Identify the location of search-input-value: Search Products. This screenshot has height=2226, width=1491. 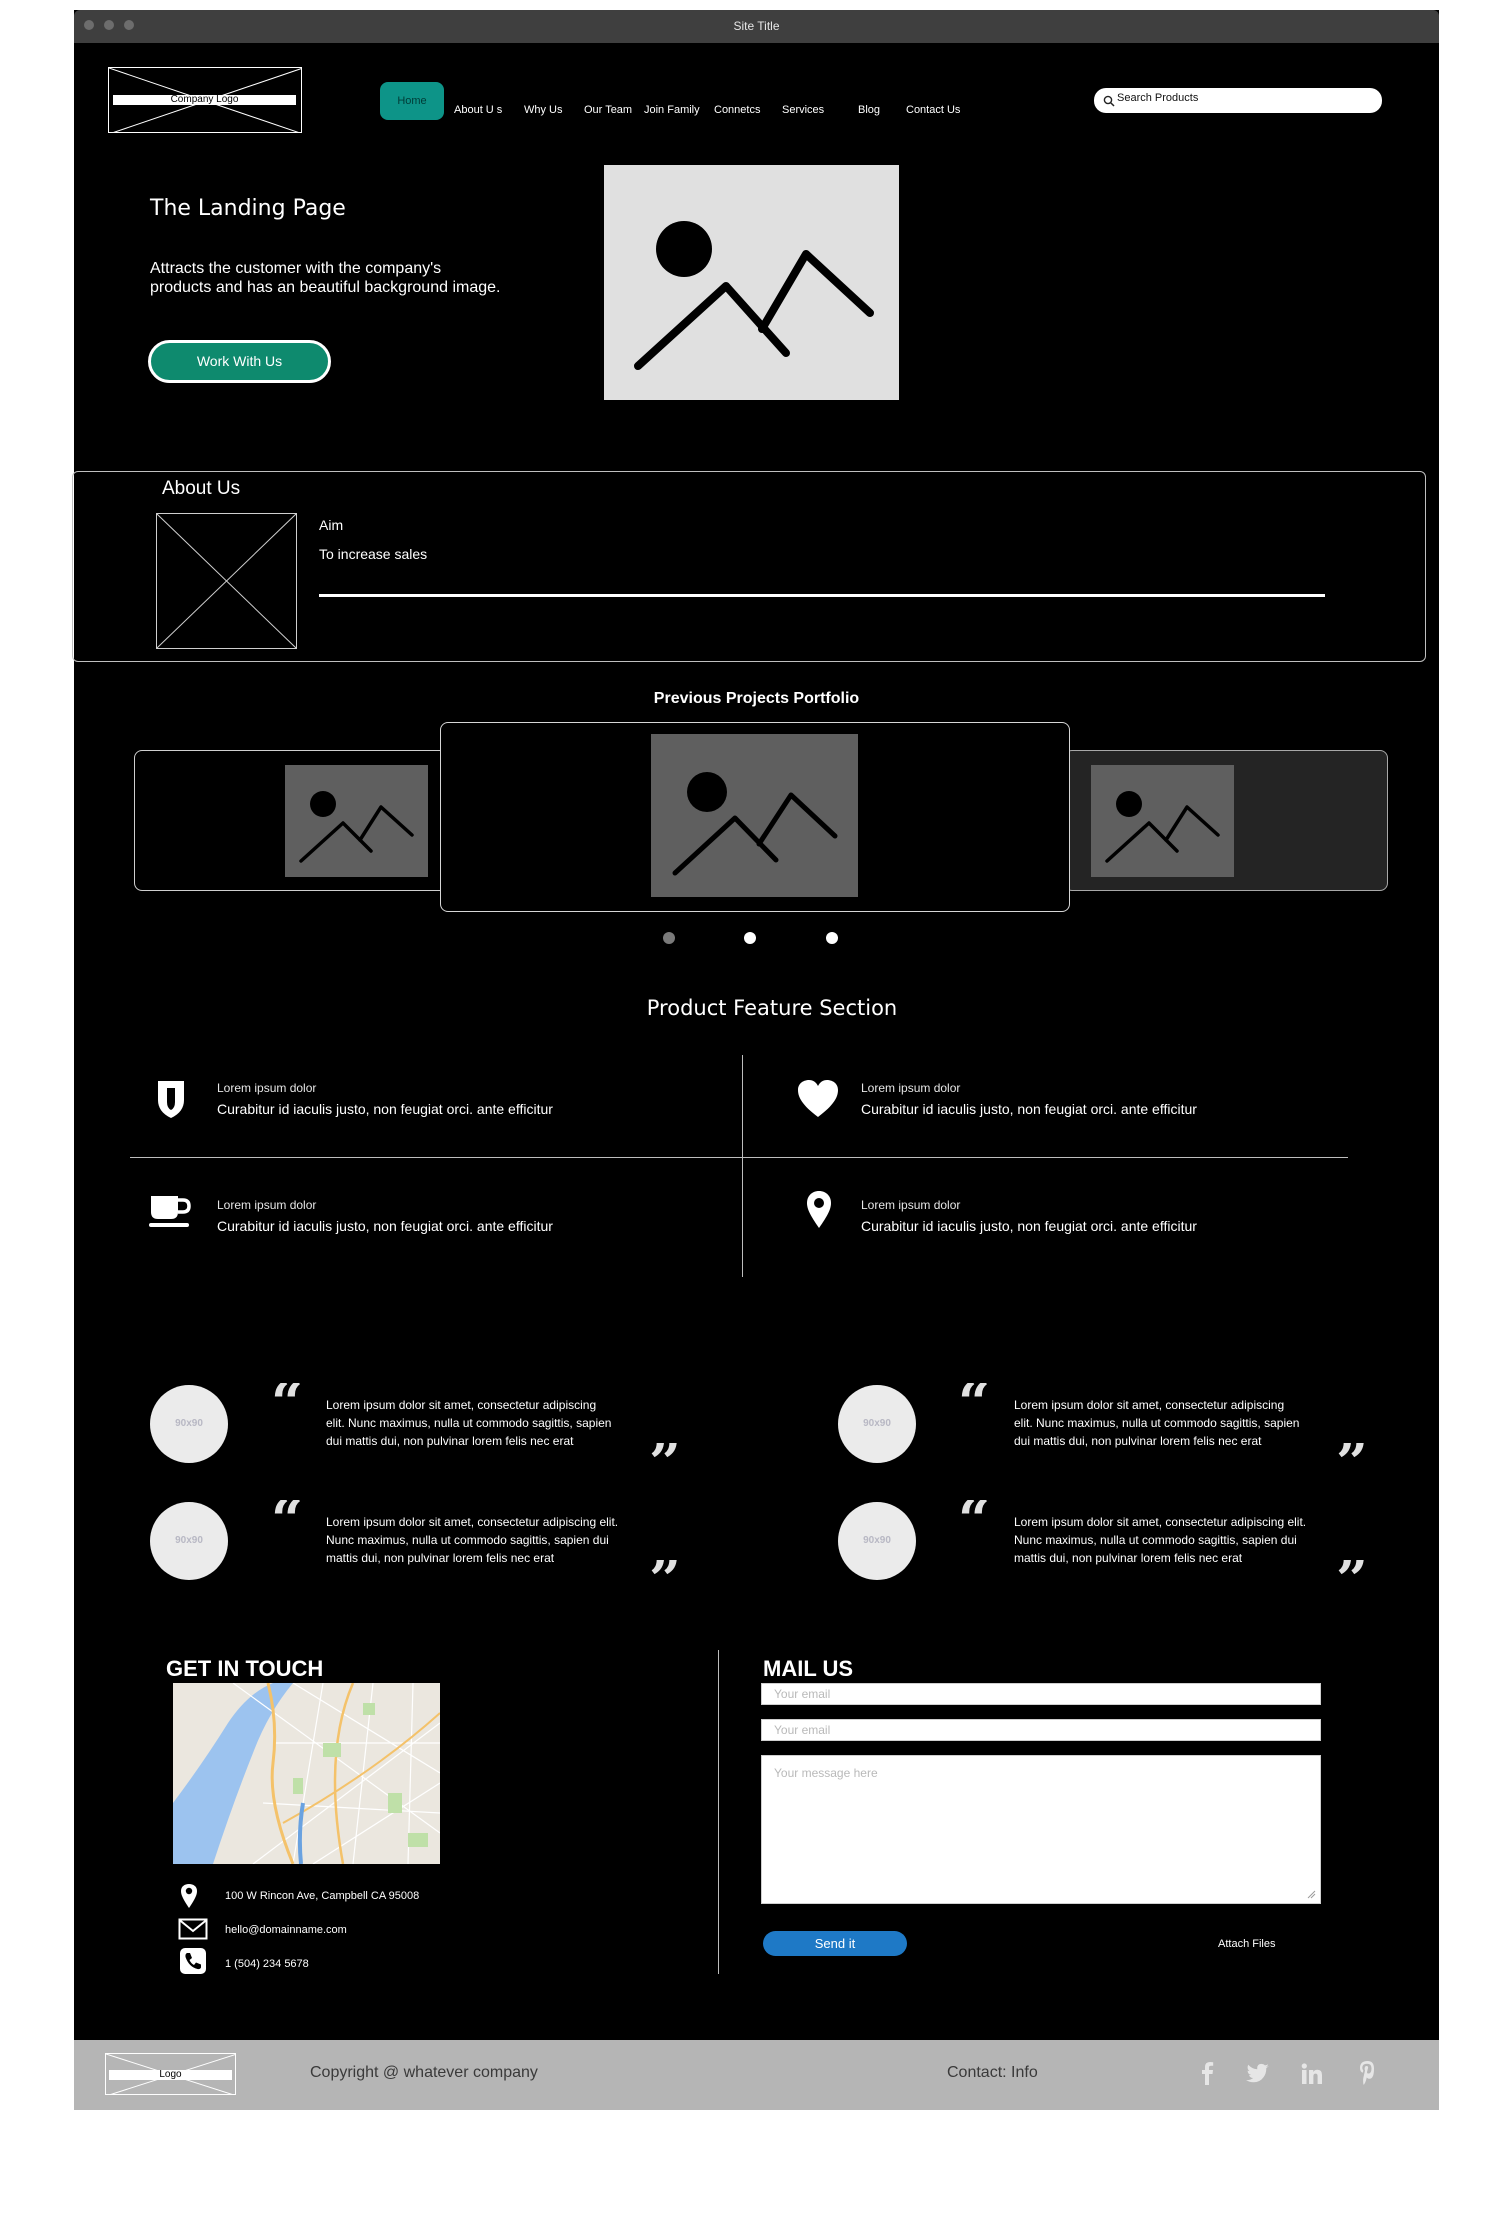
(1158, 98).